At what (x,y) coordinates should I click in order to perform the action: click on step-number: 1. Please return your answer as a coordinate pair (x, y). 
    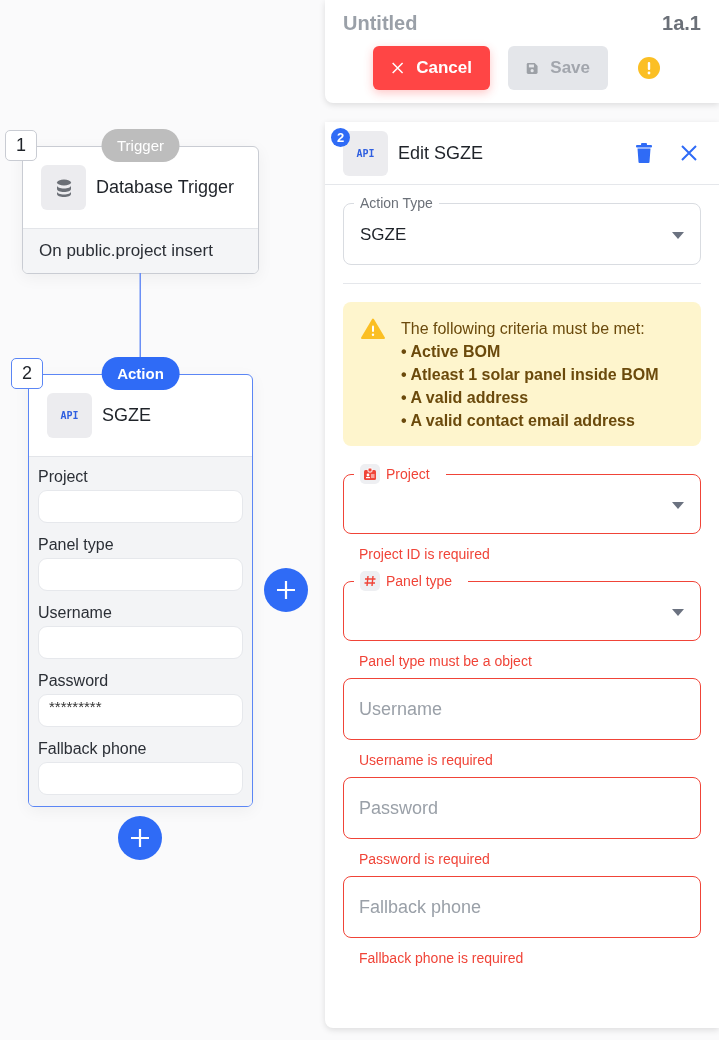
    Looking at the image, I should click on (21, 145).